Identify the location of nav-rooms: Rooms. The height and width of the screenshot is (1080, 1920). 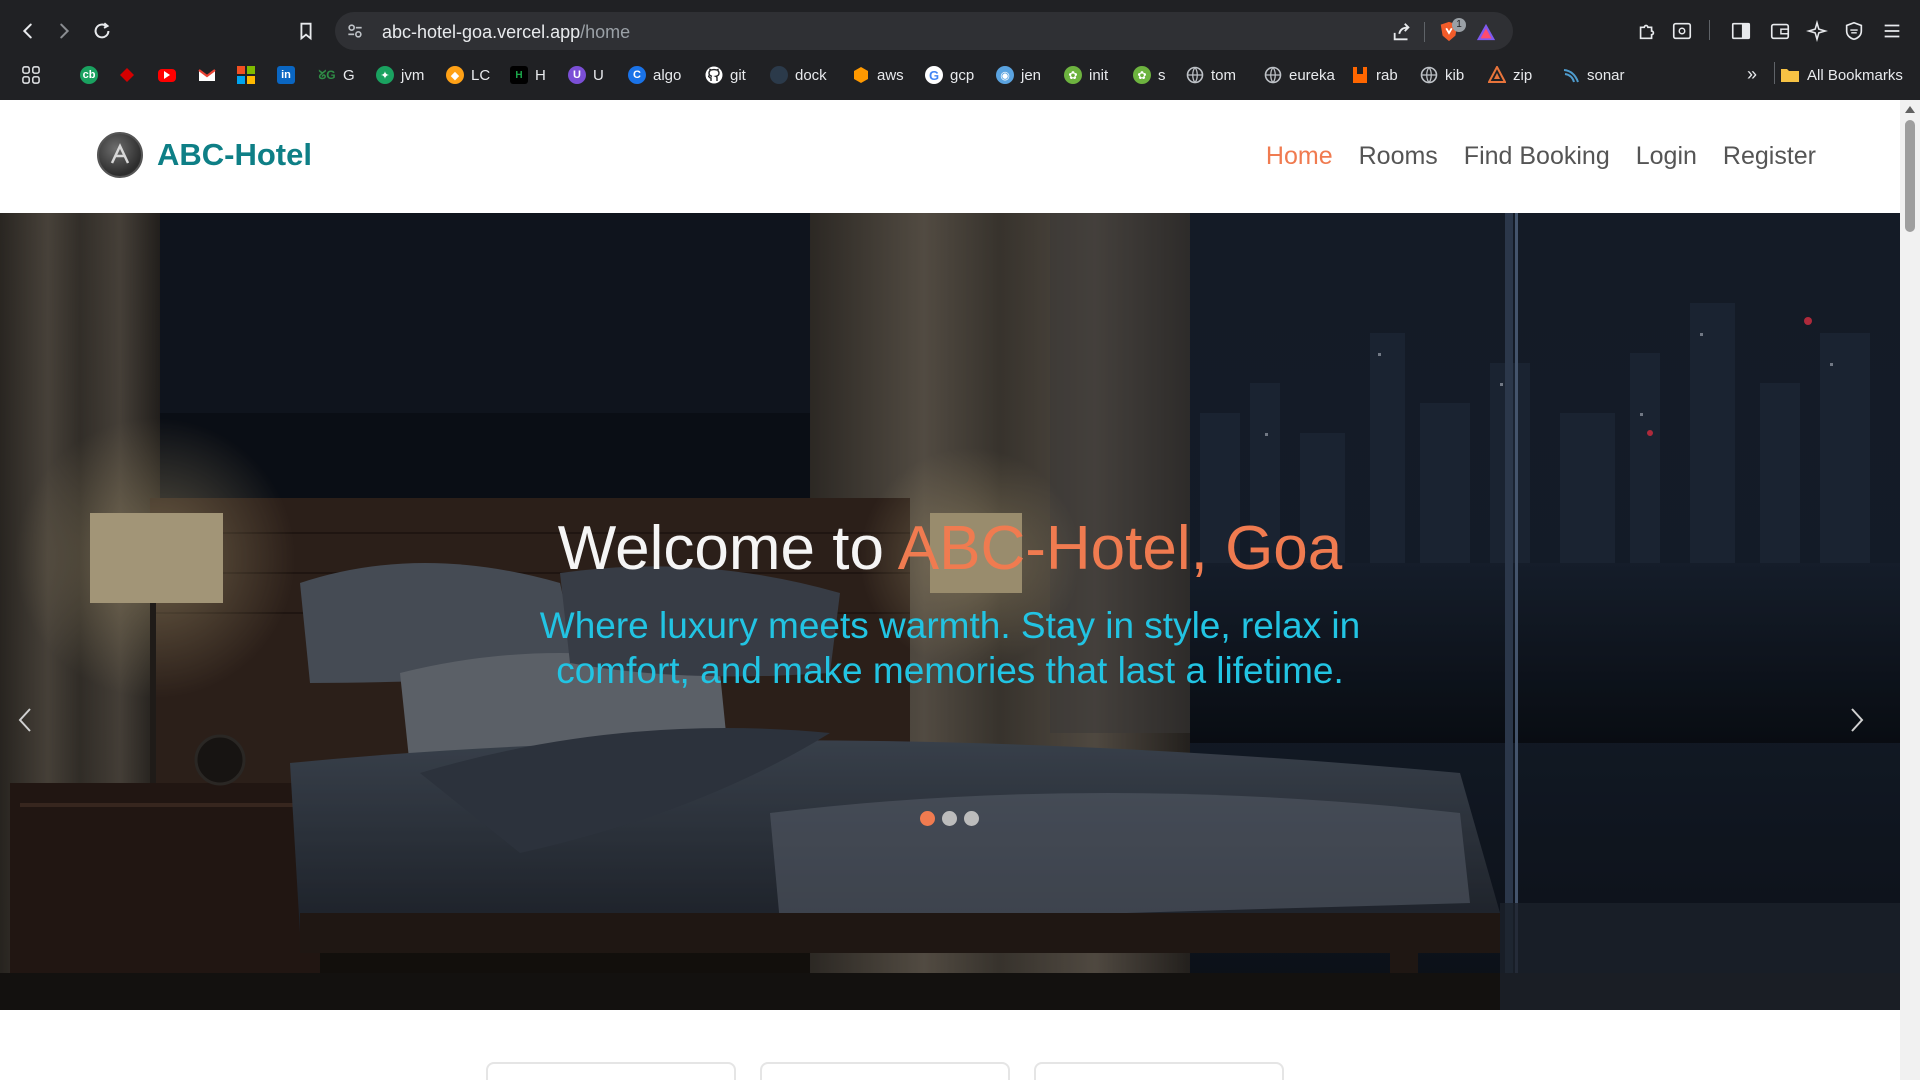
(1398, 156).